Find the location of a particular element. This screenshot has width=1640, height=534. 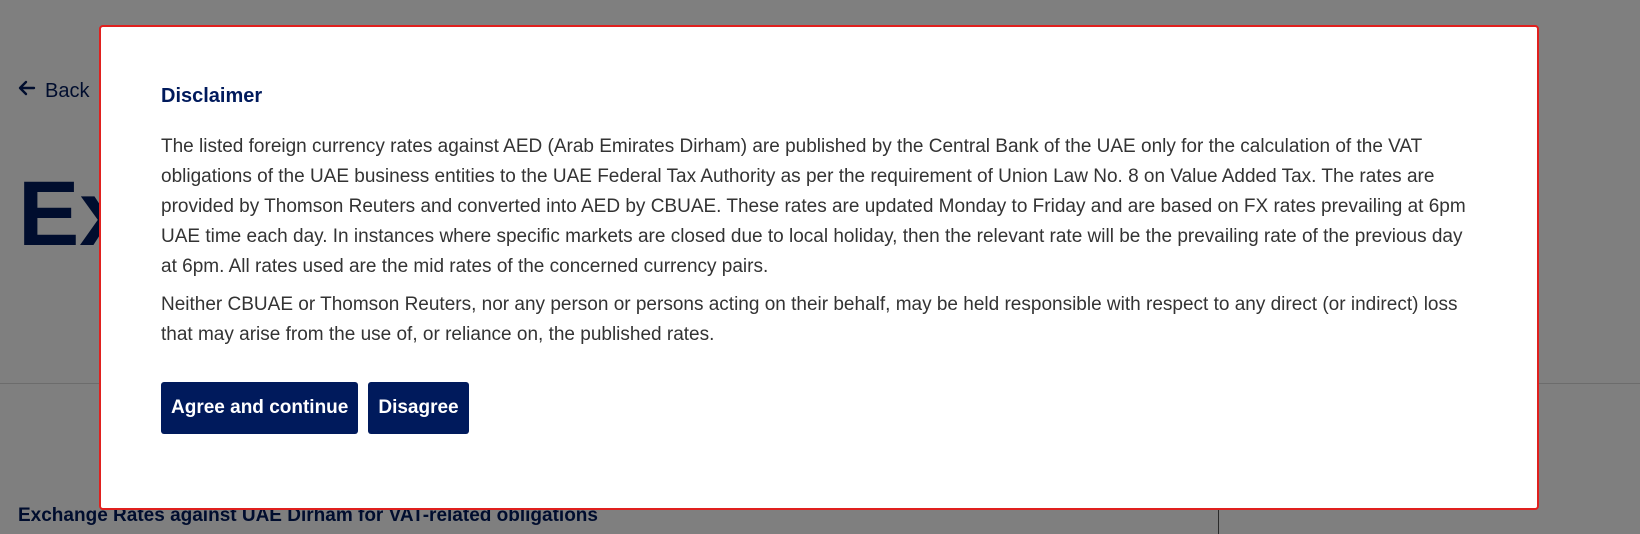

agree-and-continue-button: Agree and continue is located at coordinates (260, 408).